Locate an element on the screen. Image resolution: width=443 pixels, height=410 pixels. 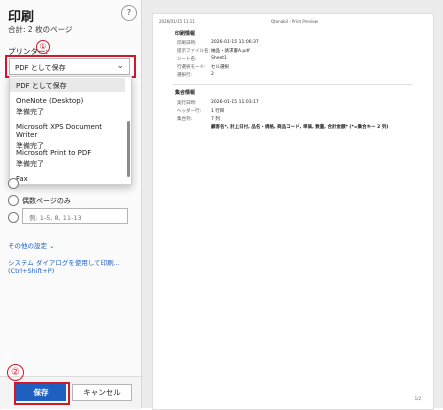
even-pages-radio is located at coordinates (13, 200).